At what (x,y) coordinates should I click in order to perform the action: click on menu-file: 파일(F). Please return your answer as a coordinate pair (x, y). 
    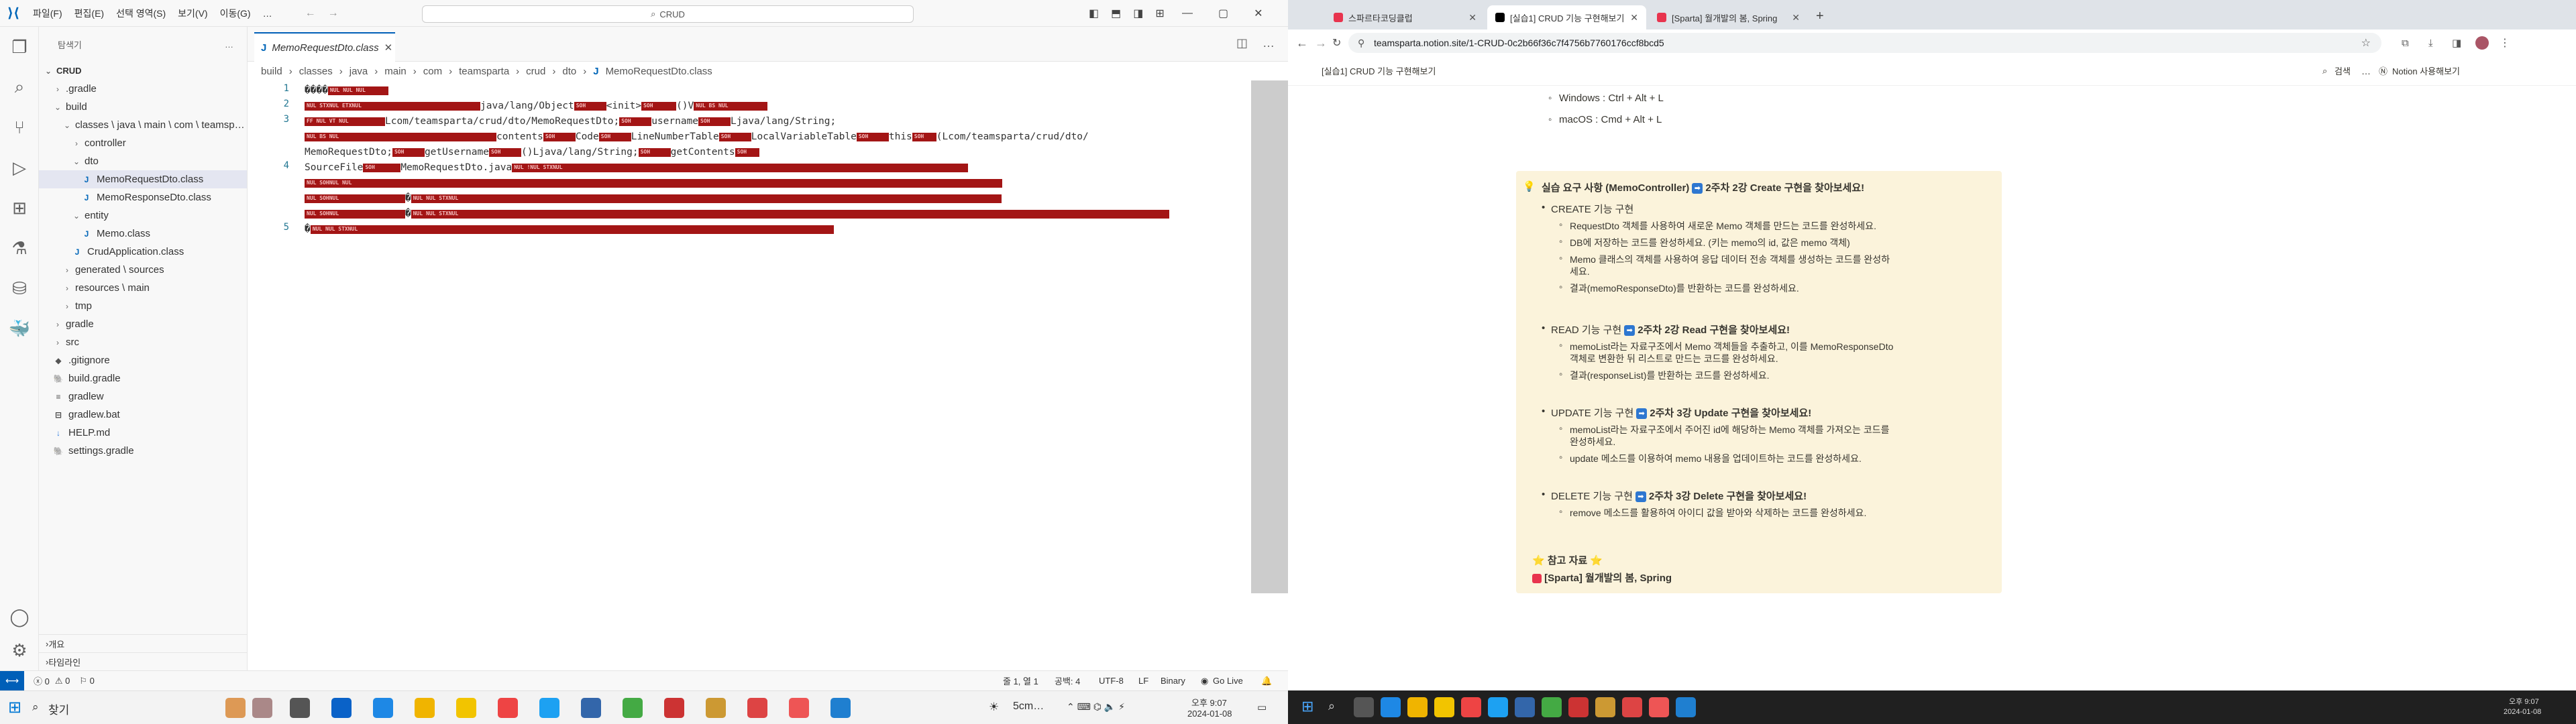
    Looking at the image, I should click on (47, 13).